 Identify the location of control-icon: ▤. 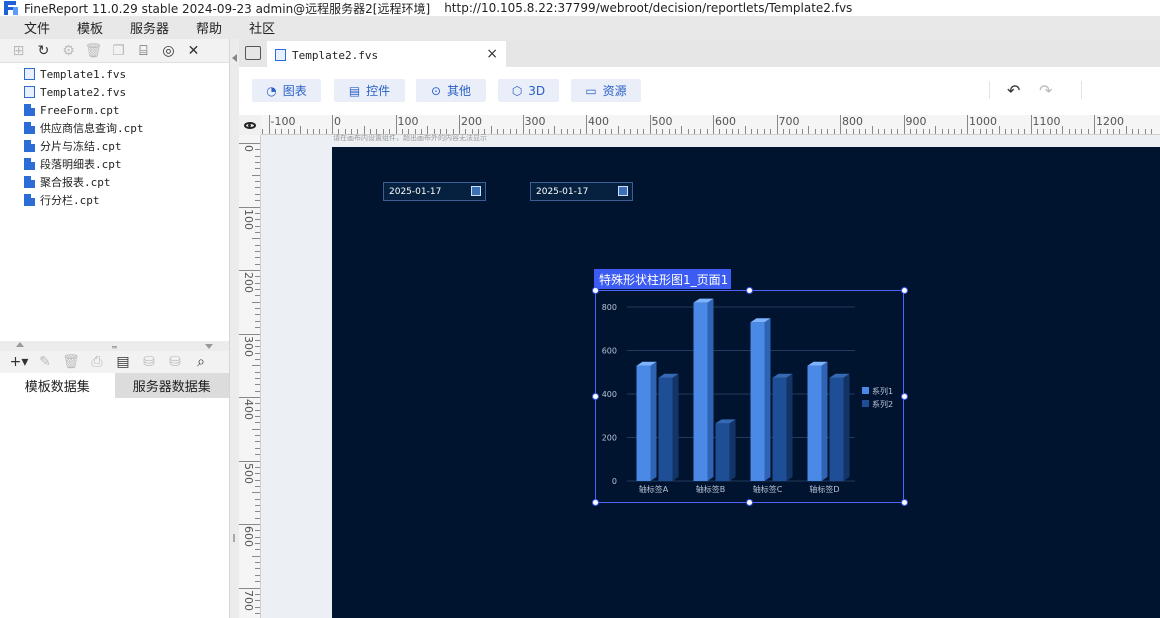
(354, 90).